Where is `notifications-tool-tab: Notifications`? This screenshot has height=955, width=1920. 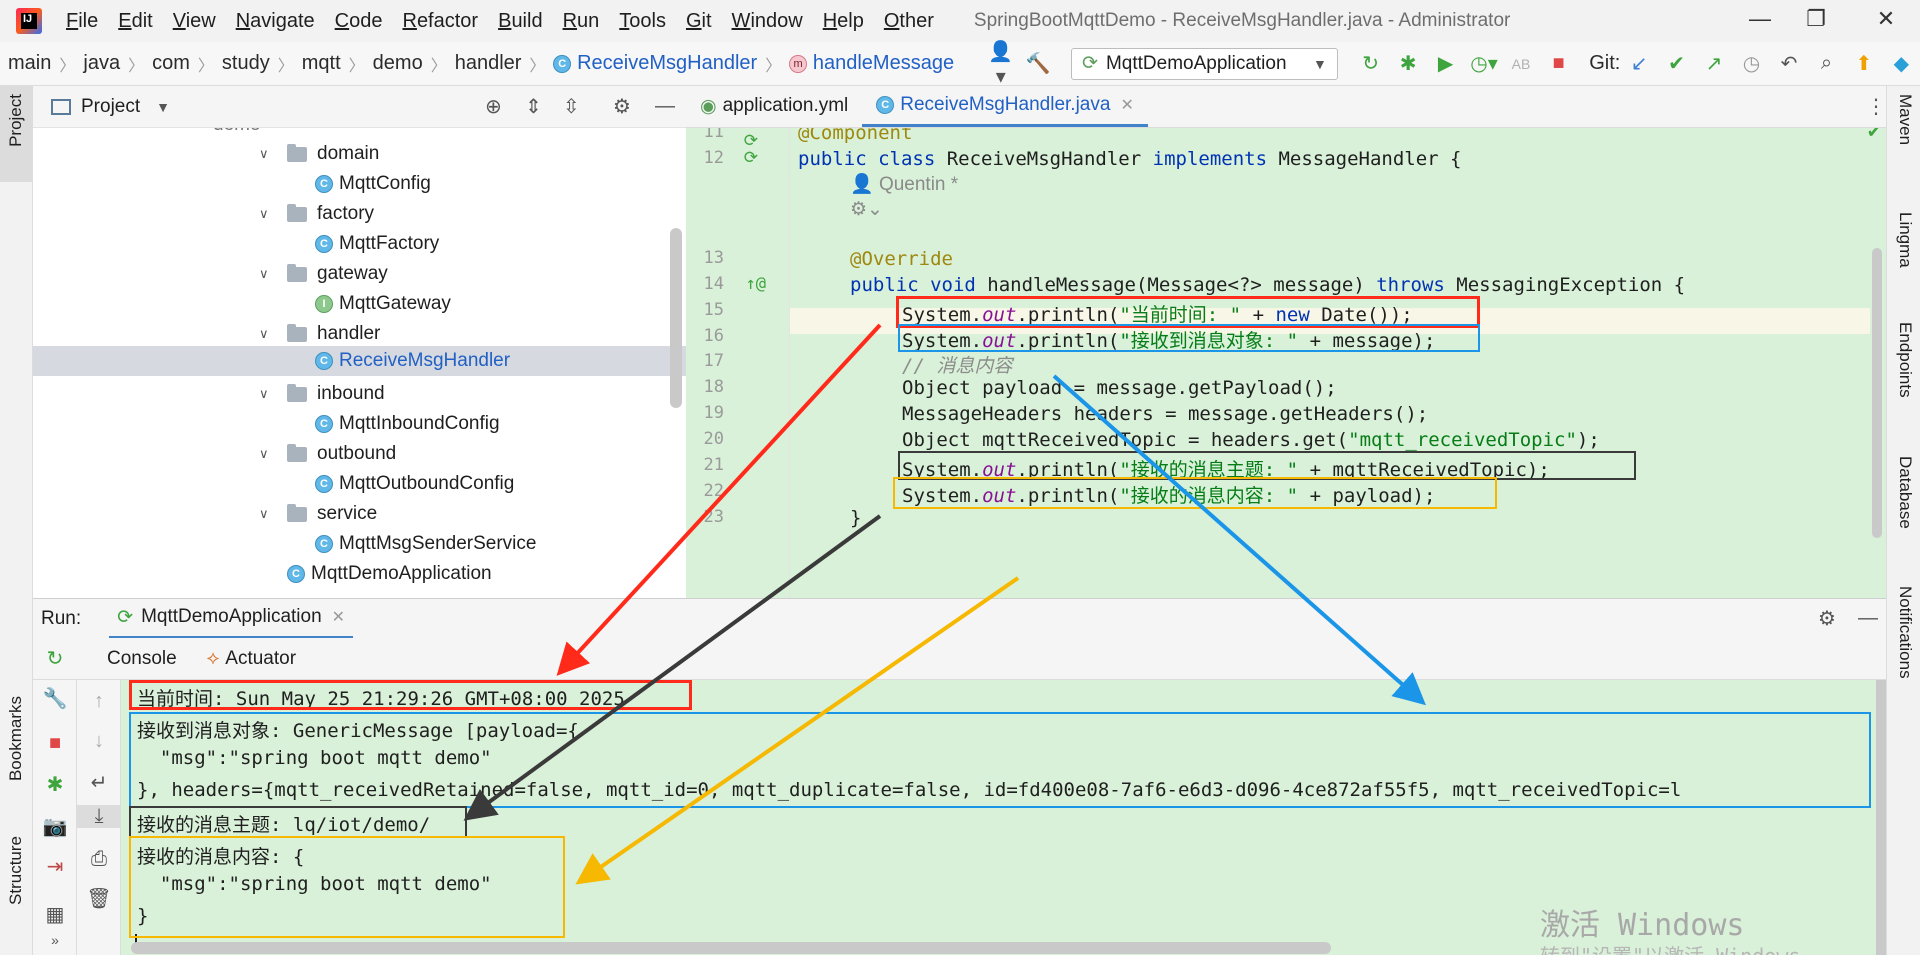
notifications-tool-tab: Notifications is located at coordinates (1905, 632).